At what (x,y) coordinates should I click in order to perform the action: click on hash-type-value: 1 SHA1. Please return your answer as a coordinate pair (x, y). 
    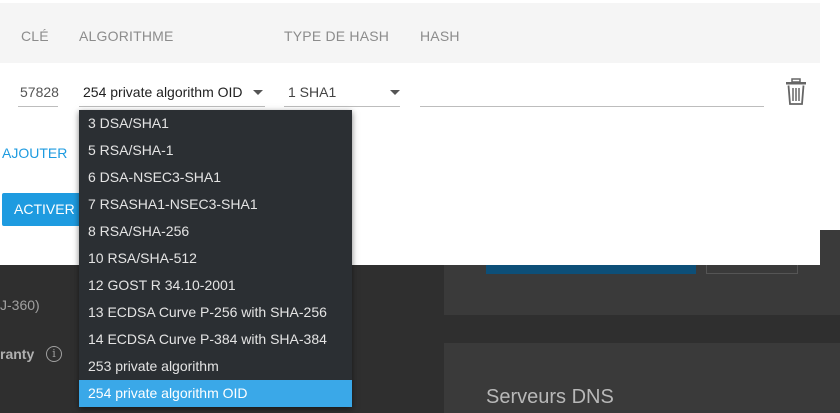
    Looking at the image, I should click on (312, 92).